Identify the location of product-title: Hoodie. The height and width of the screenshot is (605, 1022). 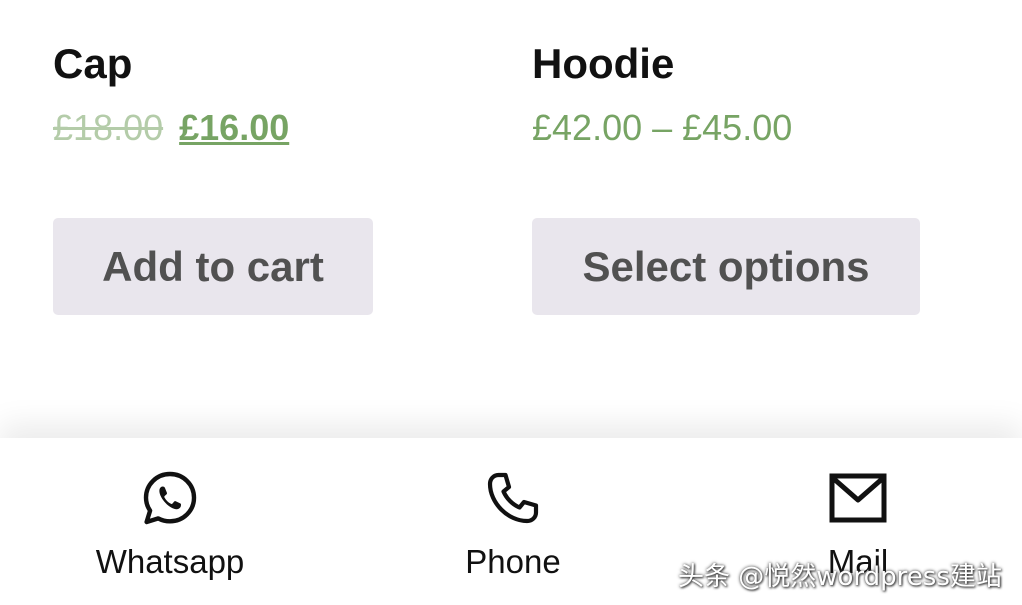
(742, 64).